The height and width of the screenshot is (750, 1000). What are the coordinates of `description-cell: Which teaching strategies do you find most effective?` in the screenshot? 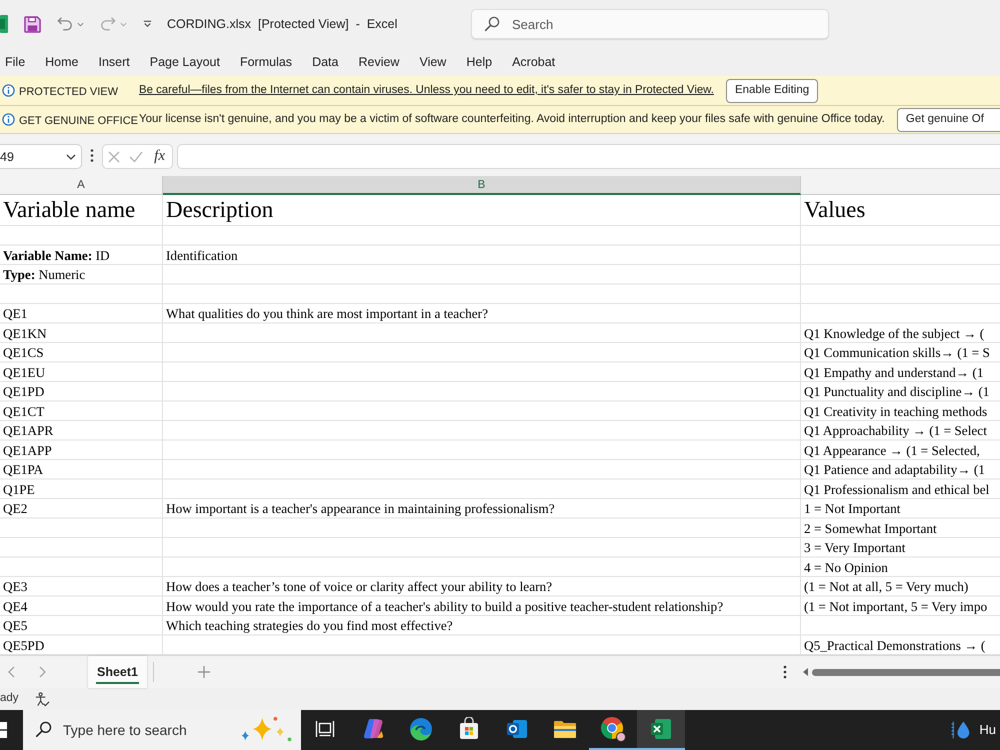 It's located at (309, 625).